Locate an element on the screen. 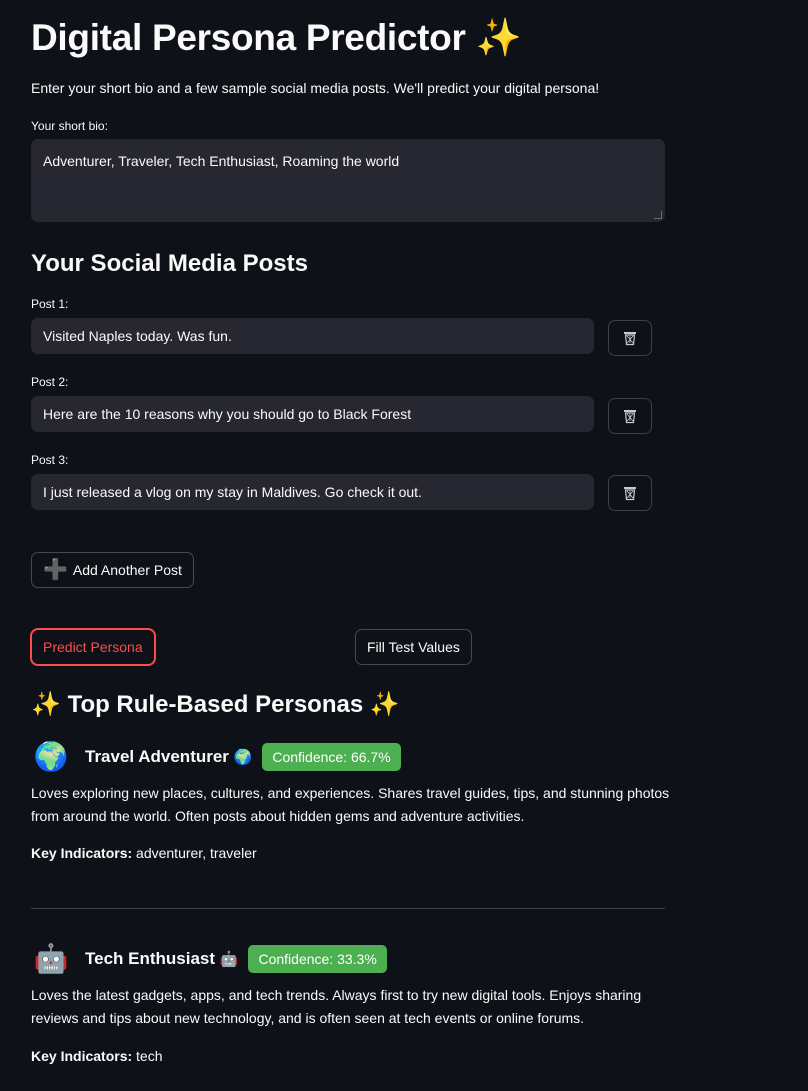 This screenshot has width=808, height=1091. add-post-button: ➕ Add Another Post is located at coordinates (112, 570).